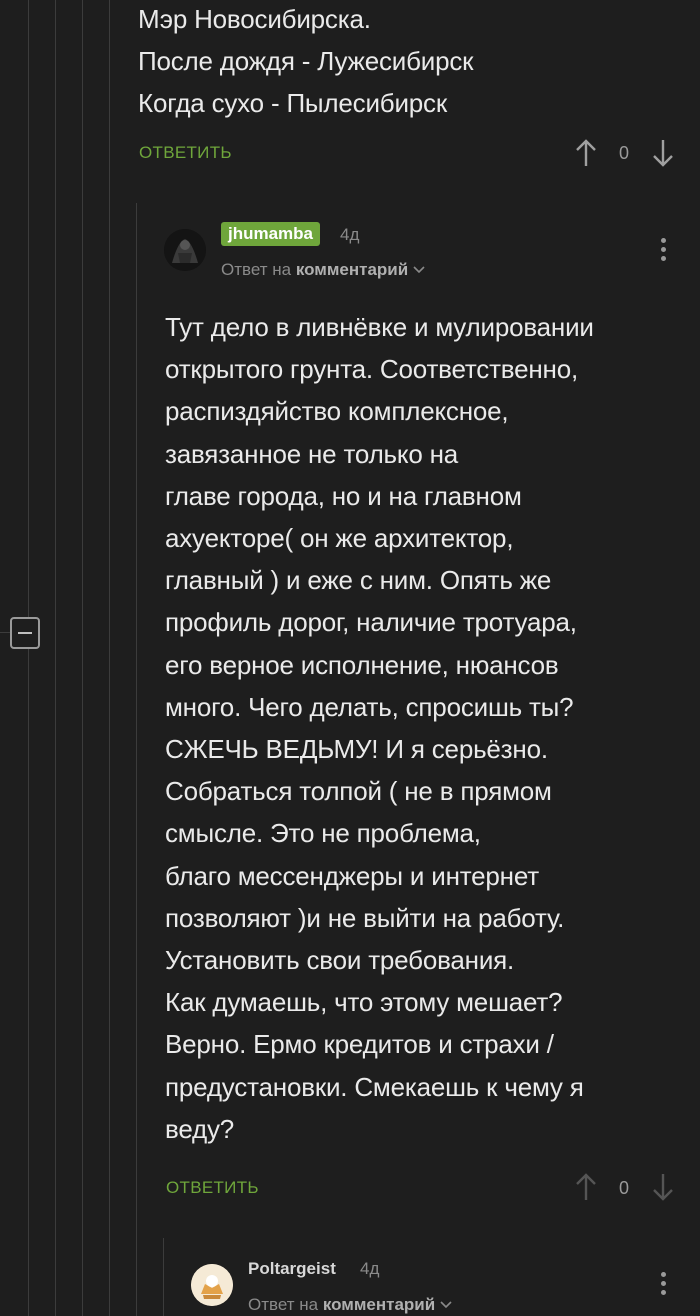 This screenshot has width=700, height=1316. Describe the element at coordinates (5, 632) in the screenshot. I see `thread-connector` at that location.